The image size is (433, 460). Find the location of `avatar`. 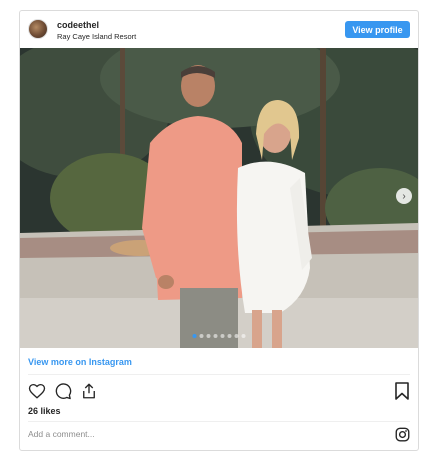

avatar is located at coordinates (38, 29).